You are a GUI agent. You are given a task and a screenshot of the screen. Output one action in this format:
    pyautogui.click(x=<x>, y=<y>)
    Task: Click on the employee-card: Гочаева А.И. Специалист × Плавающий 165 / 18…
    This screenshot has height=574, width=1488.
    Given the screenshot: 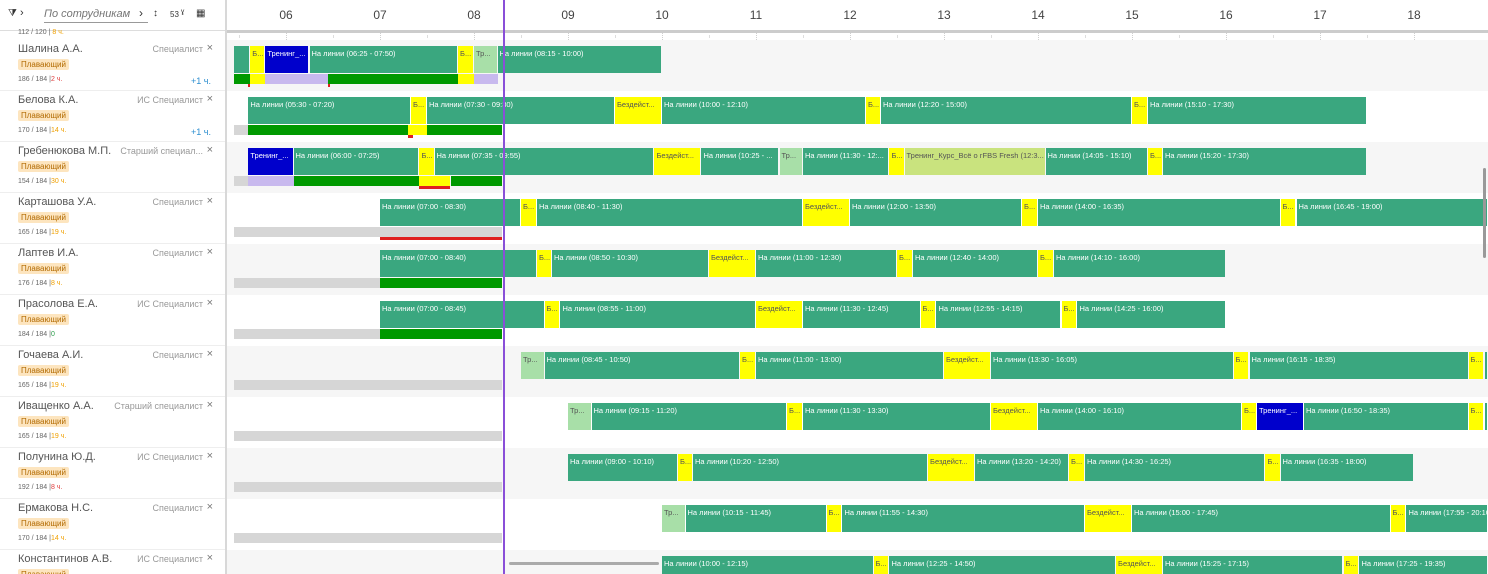 What is the action you would take?
    pyautogui.click(x=112, y=371)
    